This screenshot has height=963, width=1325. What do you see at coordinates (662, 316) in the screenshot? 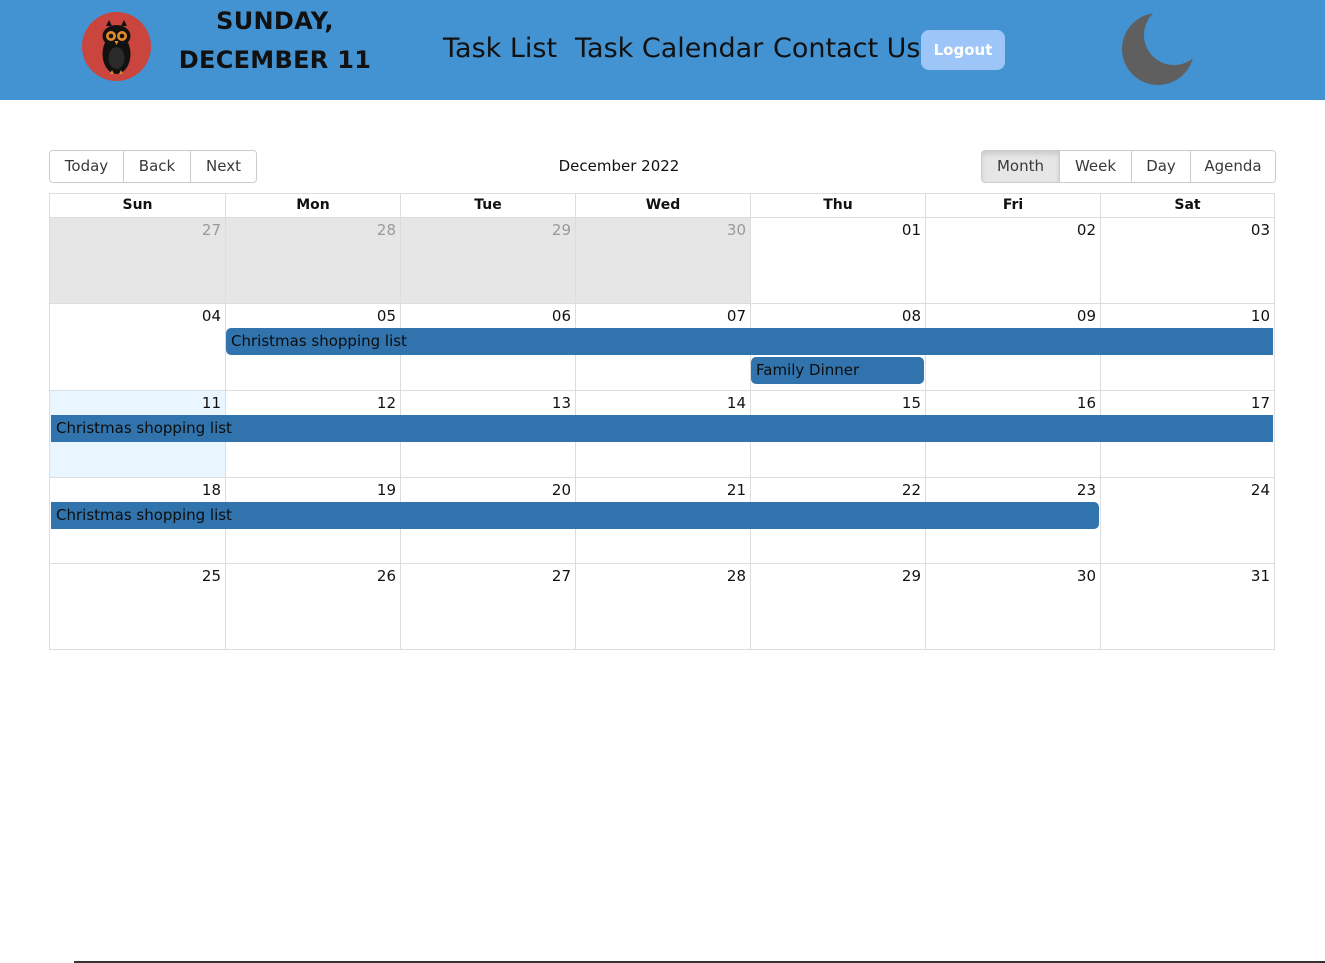
I see `date-number: 07` at bounding box center [662, 316].